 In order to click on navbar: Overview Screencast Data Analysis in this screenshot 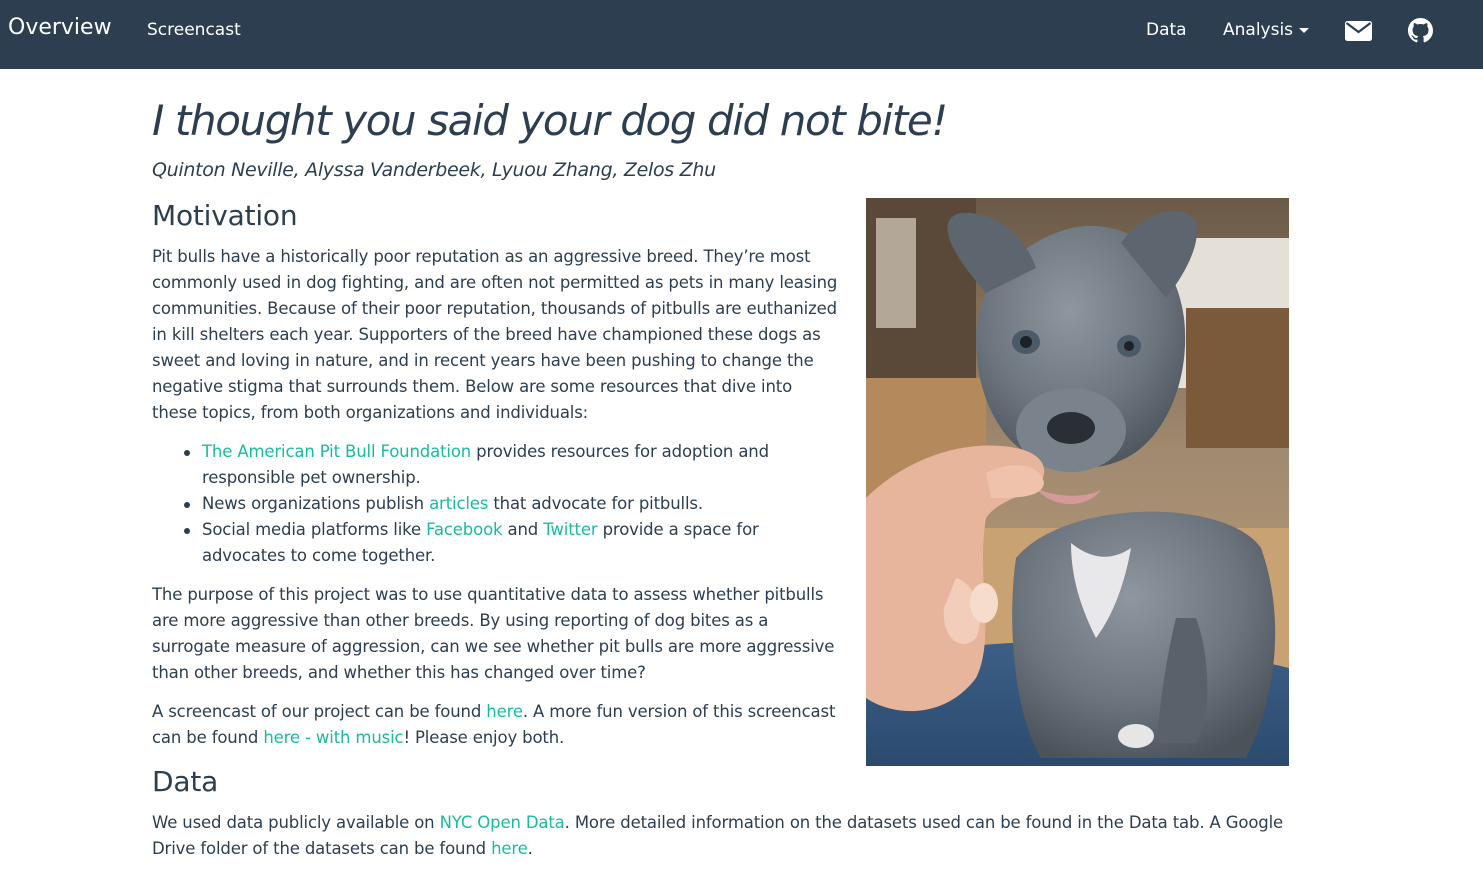, I will do `click(741, 34)`.